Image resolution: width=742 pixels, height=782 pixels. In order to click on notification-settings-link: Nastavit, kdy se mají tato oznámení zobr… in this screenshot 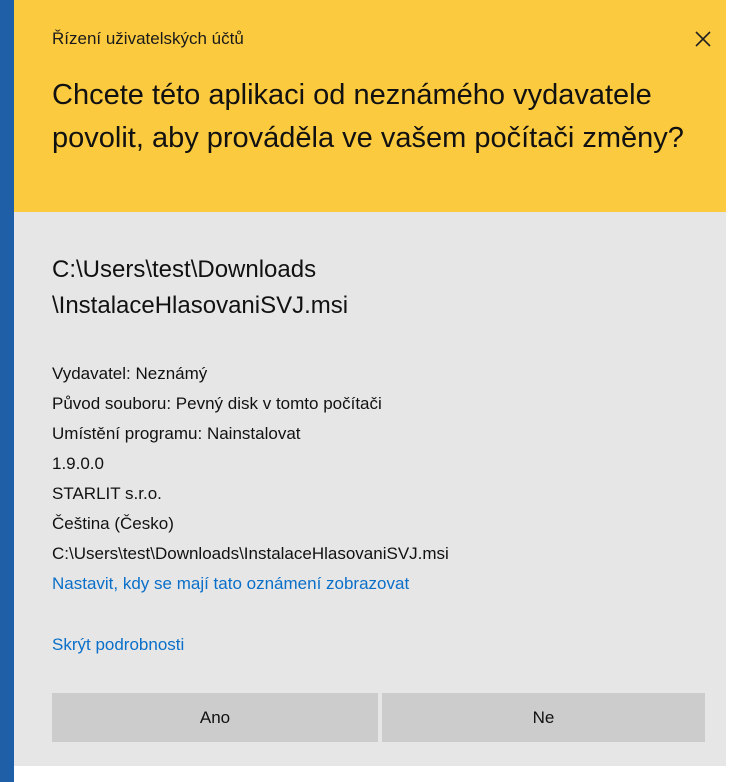, I will do `click(230, 584)`.